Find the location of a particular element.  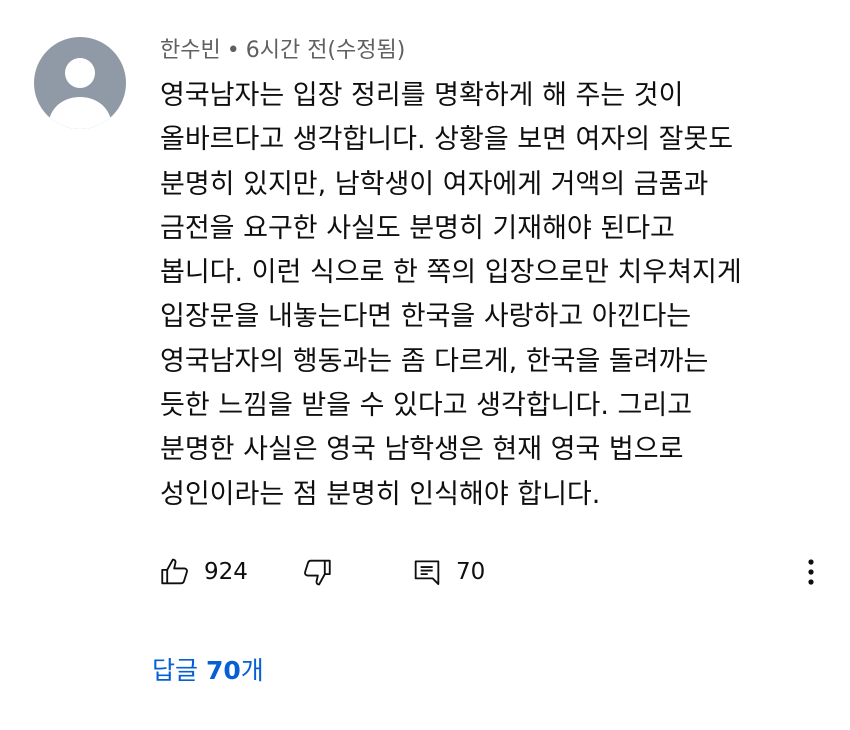

comment-reply-icon is located at coordinates (427, 572).